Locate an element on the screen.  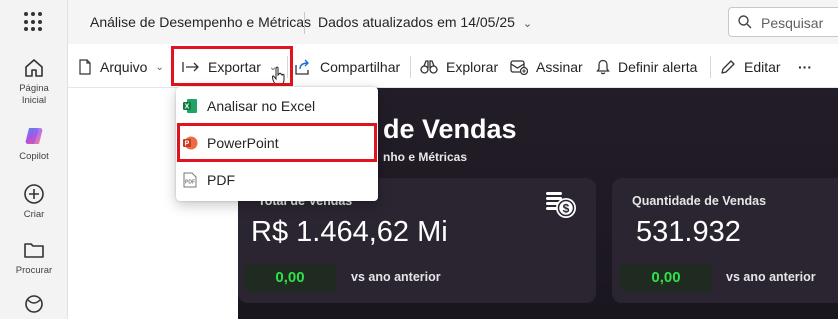
home-icon is located at coordinates (34, 68).